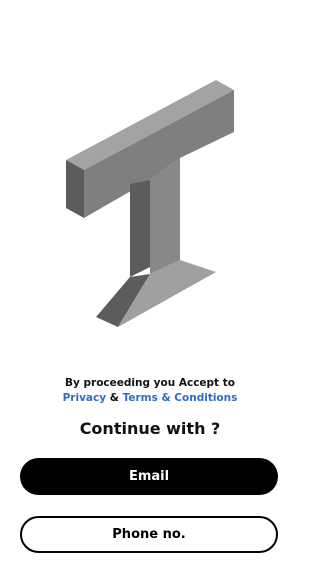 This screenshot has height=578, width=320. I want to click on continue-heading: Continue with ?, so click(150, 428).